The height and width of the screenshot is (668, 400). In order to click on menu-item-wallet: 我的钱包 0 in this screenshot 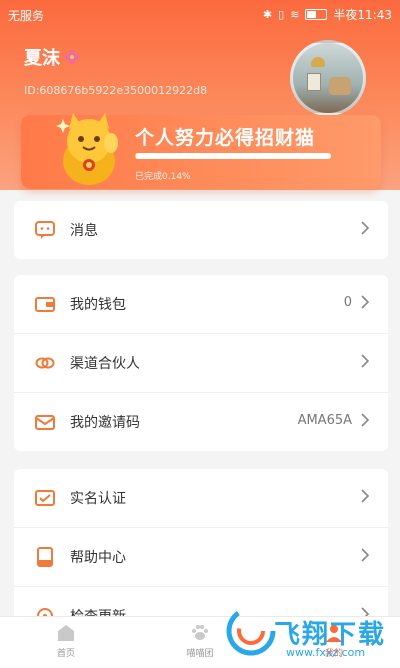, I will do `click(201, 304)`.